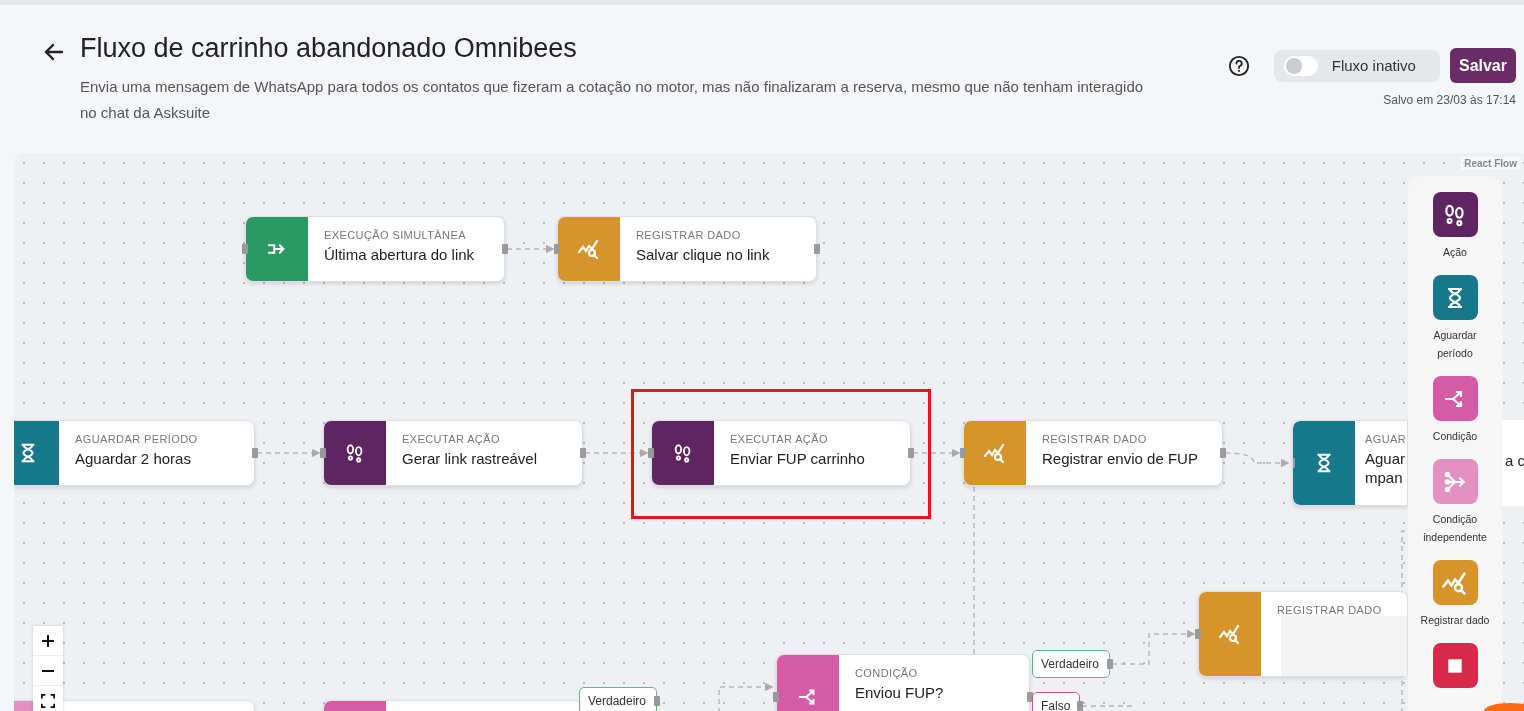 The image size is (1524, 711). Describe the element at coordinates (903, 682) in the screenshot. I see `flow-node: CONDIÇÃO Enviou FUP?` at that location.